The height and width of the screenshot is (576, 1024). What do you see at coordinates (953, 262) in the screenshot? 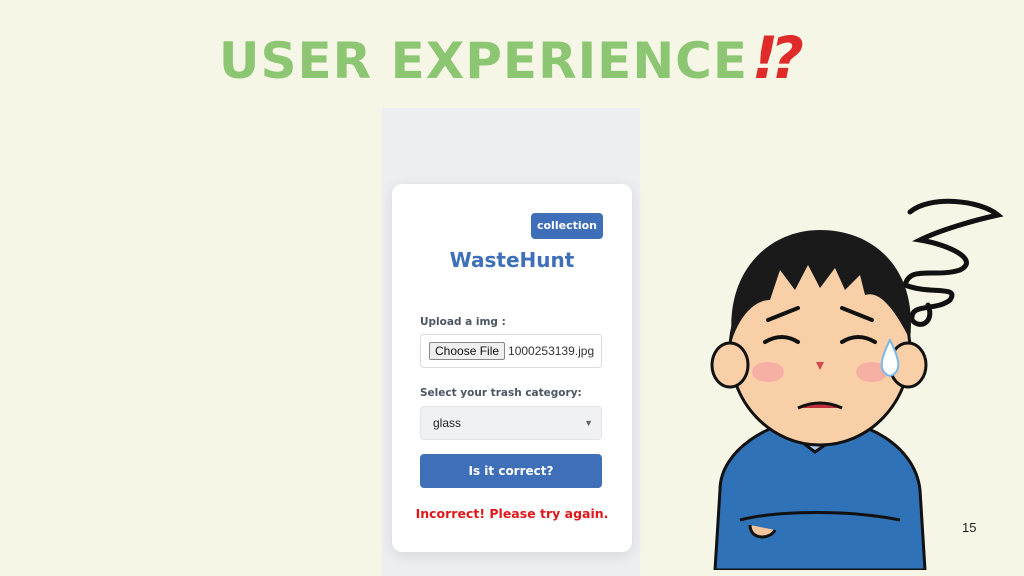
I see `scribble-icon` at bounding box center [953, 262].